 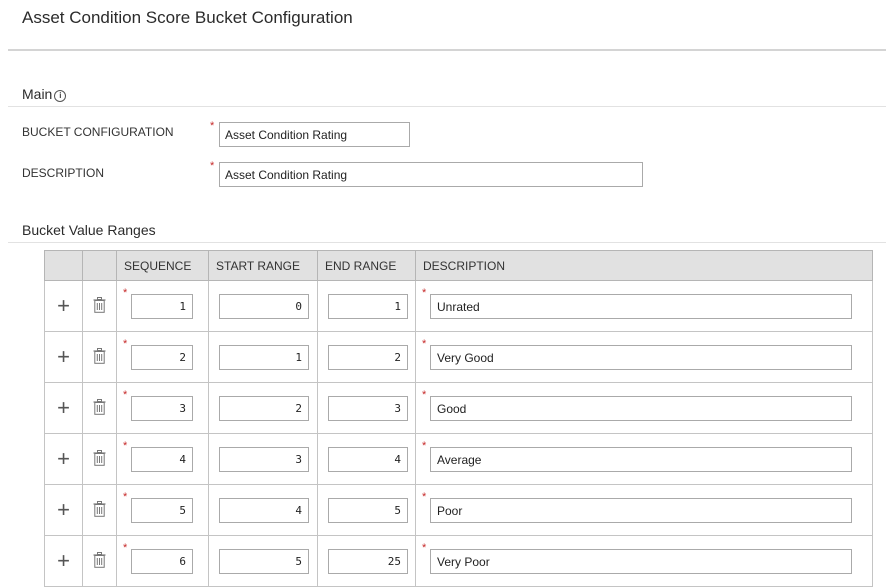 I want to click on main-section-heading: Main i, so click(x=44, y=94).